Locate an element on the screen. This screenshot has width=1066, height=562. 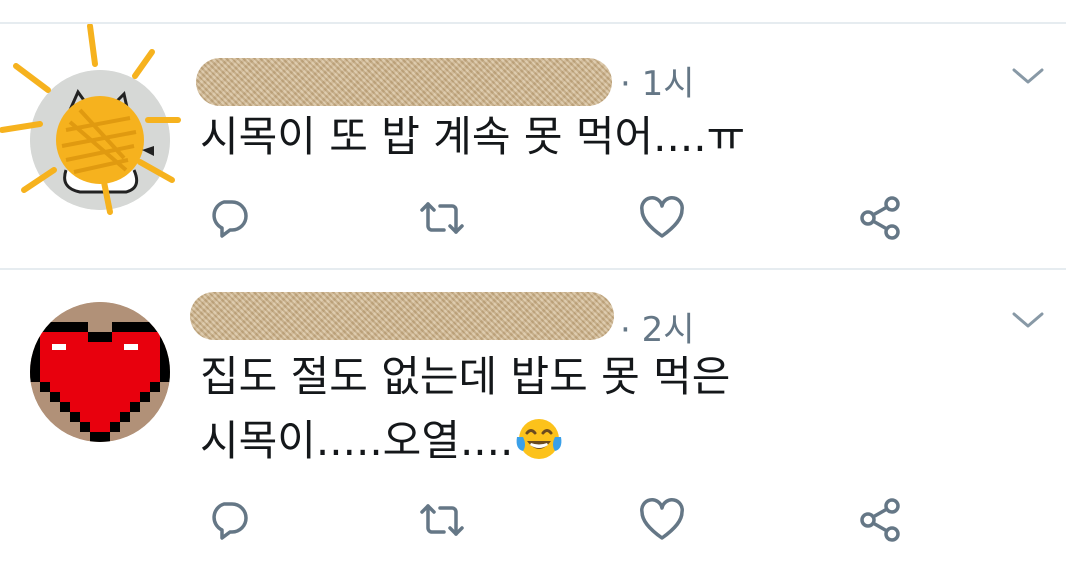
face-with-tears-of-joy-icon is located at coordinates (539, 439).